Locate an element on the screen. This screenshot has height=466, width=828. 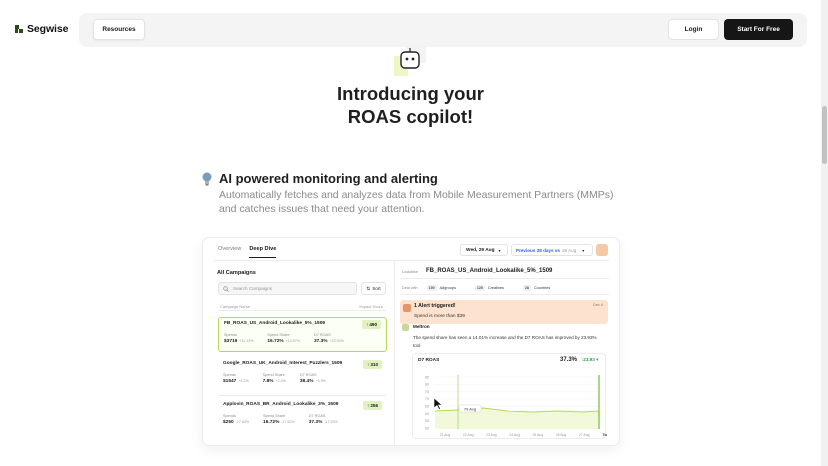
impact-score: 256 is located at coordinates (374, 405).